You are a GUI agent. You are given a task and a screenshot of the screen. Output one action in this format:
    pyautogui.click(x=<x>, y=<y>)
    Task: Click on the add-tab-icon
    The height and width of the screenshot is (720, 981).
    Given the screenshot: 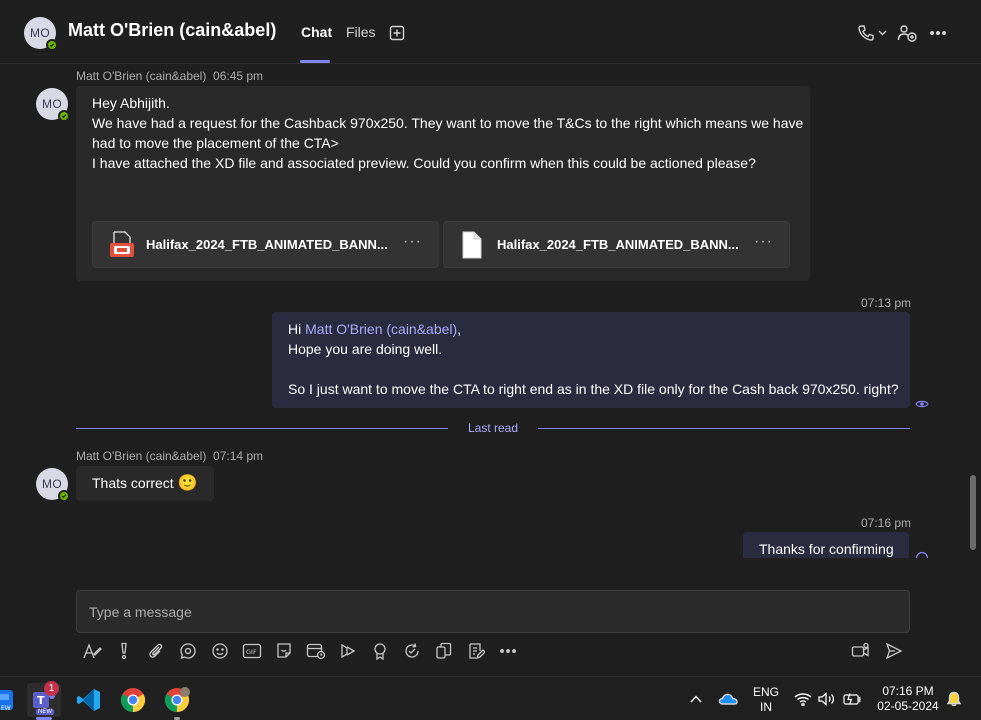 What is the action you would take?
    pyautogui.click(x=397, y=33)
    